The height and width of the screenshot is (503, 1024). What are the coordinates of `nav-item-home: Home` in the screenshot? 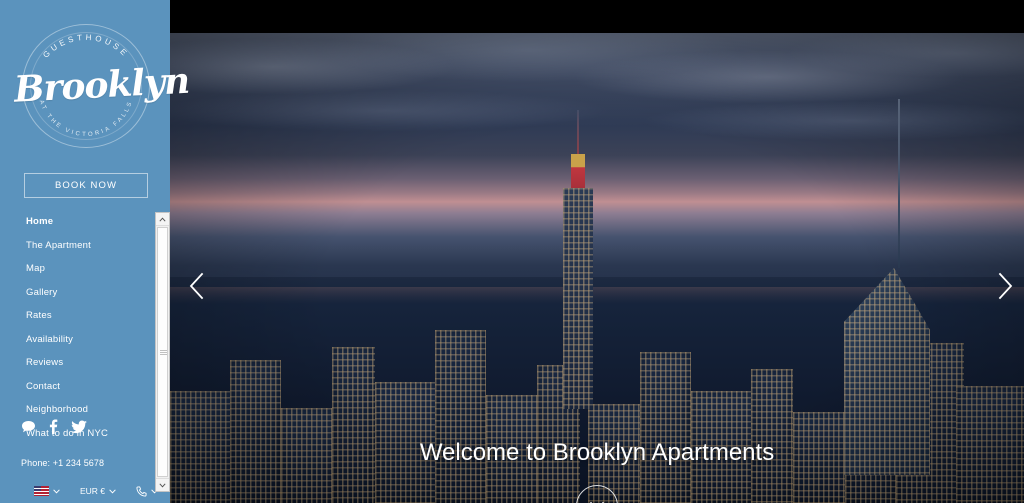 It's located at (91, 221).